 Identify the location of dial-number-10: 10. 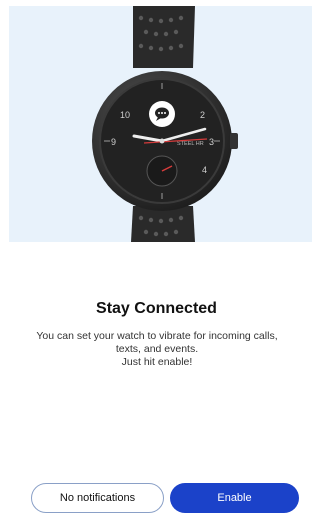
(125, 115).